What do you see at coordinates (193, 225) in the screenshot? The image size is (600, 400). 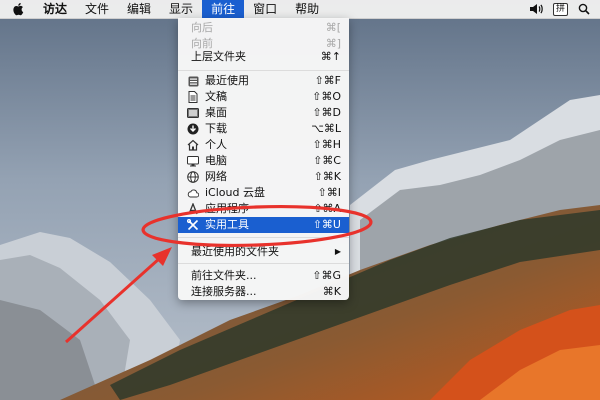 I see `utilities-icon` at bounding box center [193, 225].